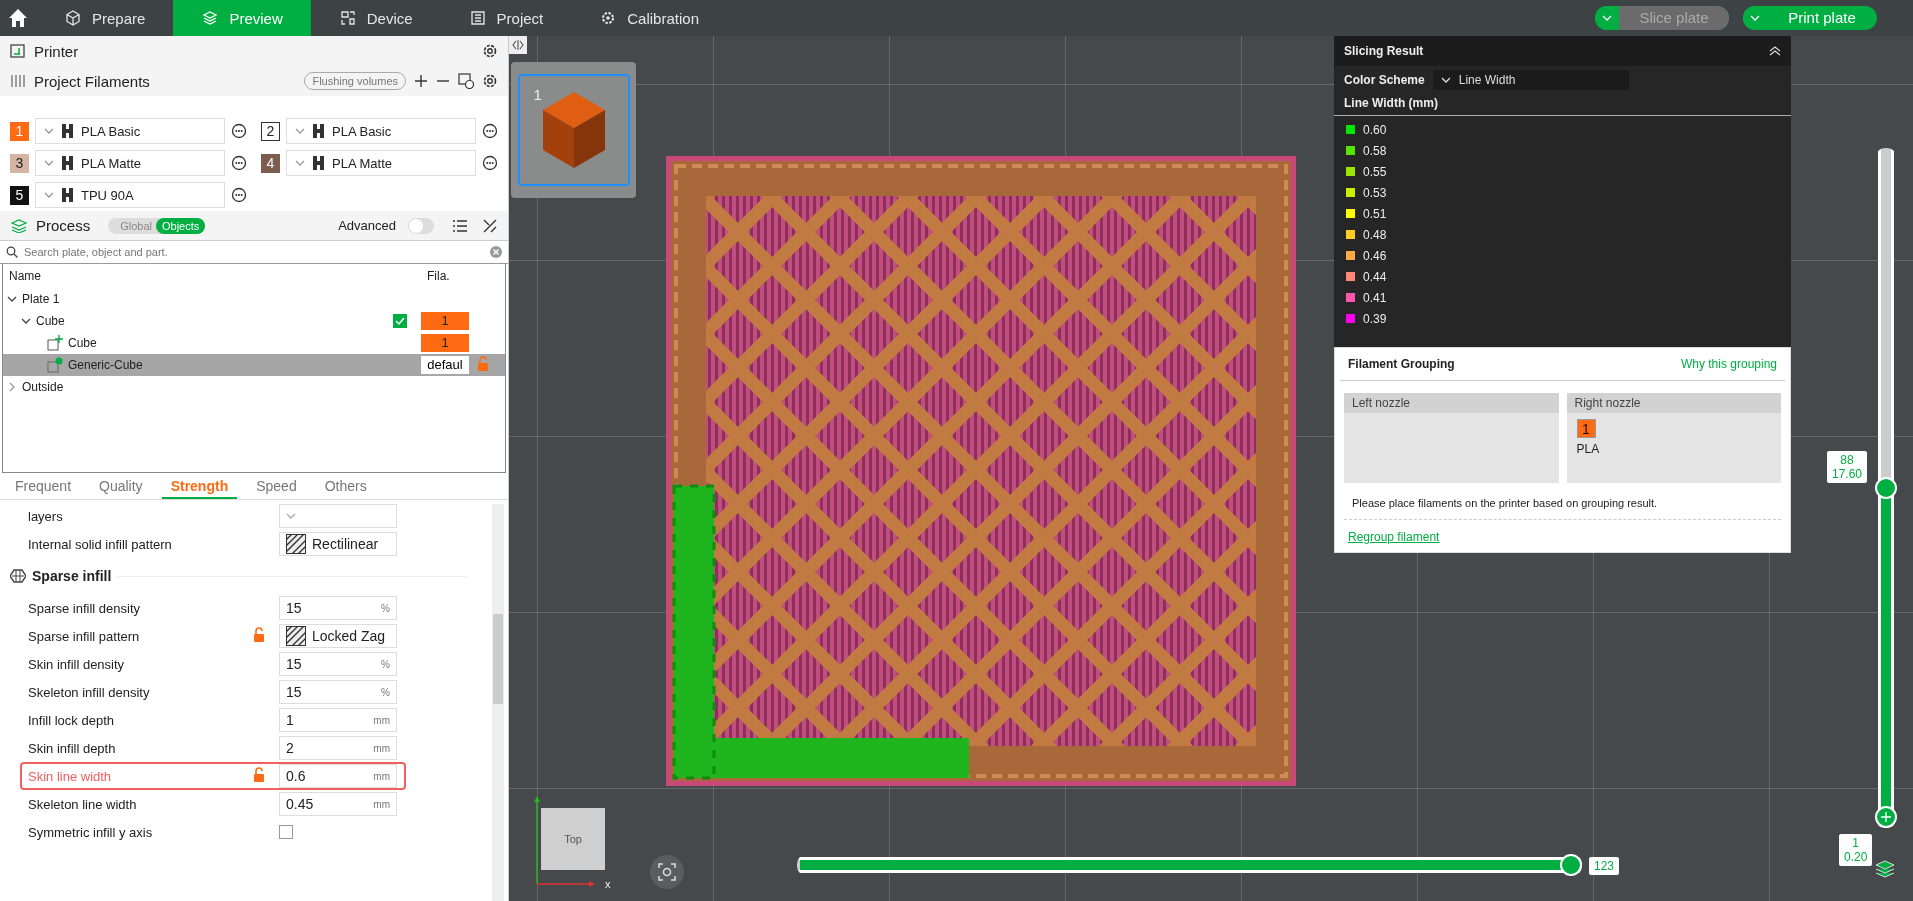  I want to click on flushing-volumes-button: Flushing volumes, so click(355, 81).